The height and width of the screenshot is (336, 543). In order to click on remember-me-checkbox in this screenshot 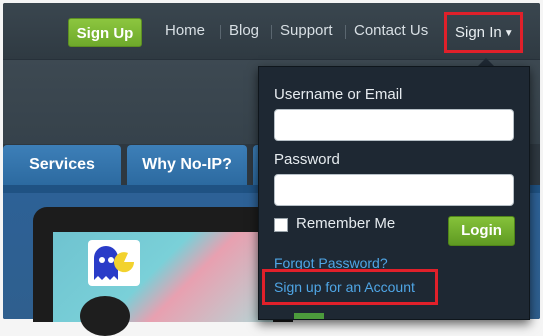, I will do `click(281, 225)`.